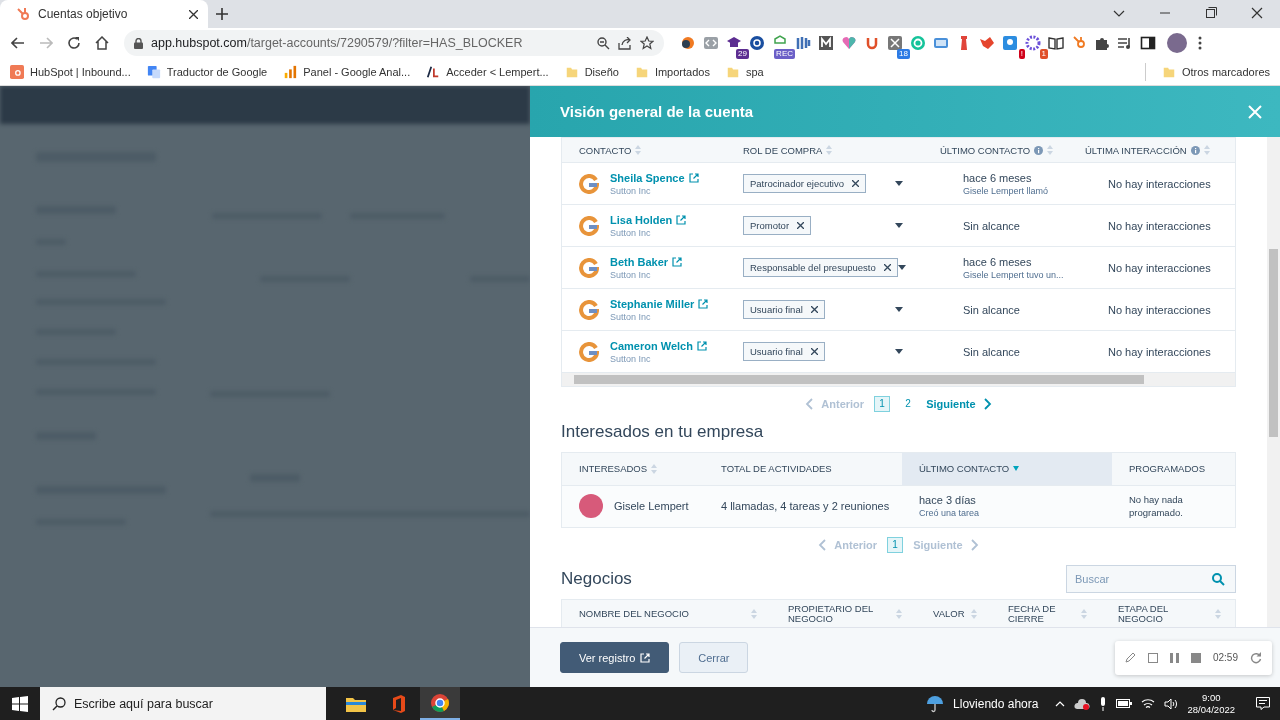 The image size is (1280, 720). Describe the element at coordinates (104, 14) in the screenshot. I see `browser-tab: Cuentas objetivo` at that location.